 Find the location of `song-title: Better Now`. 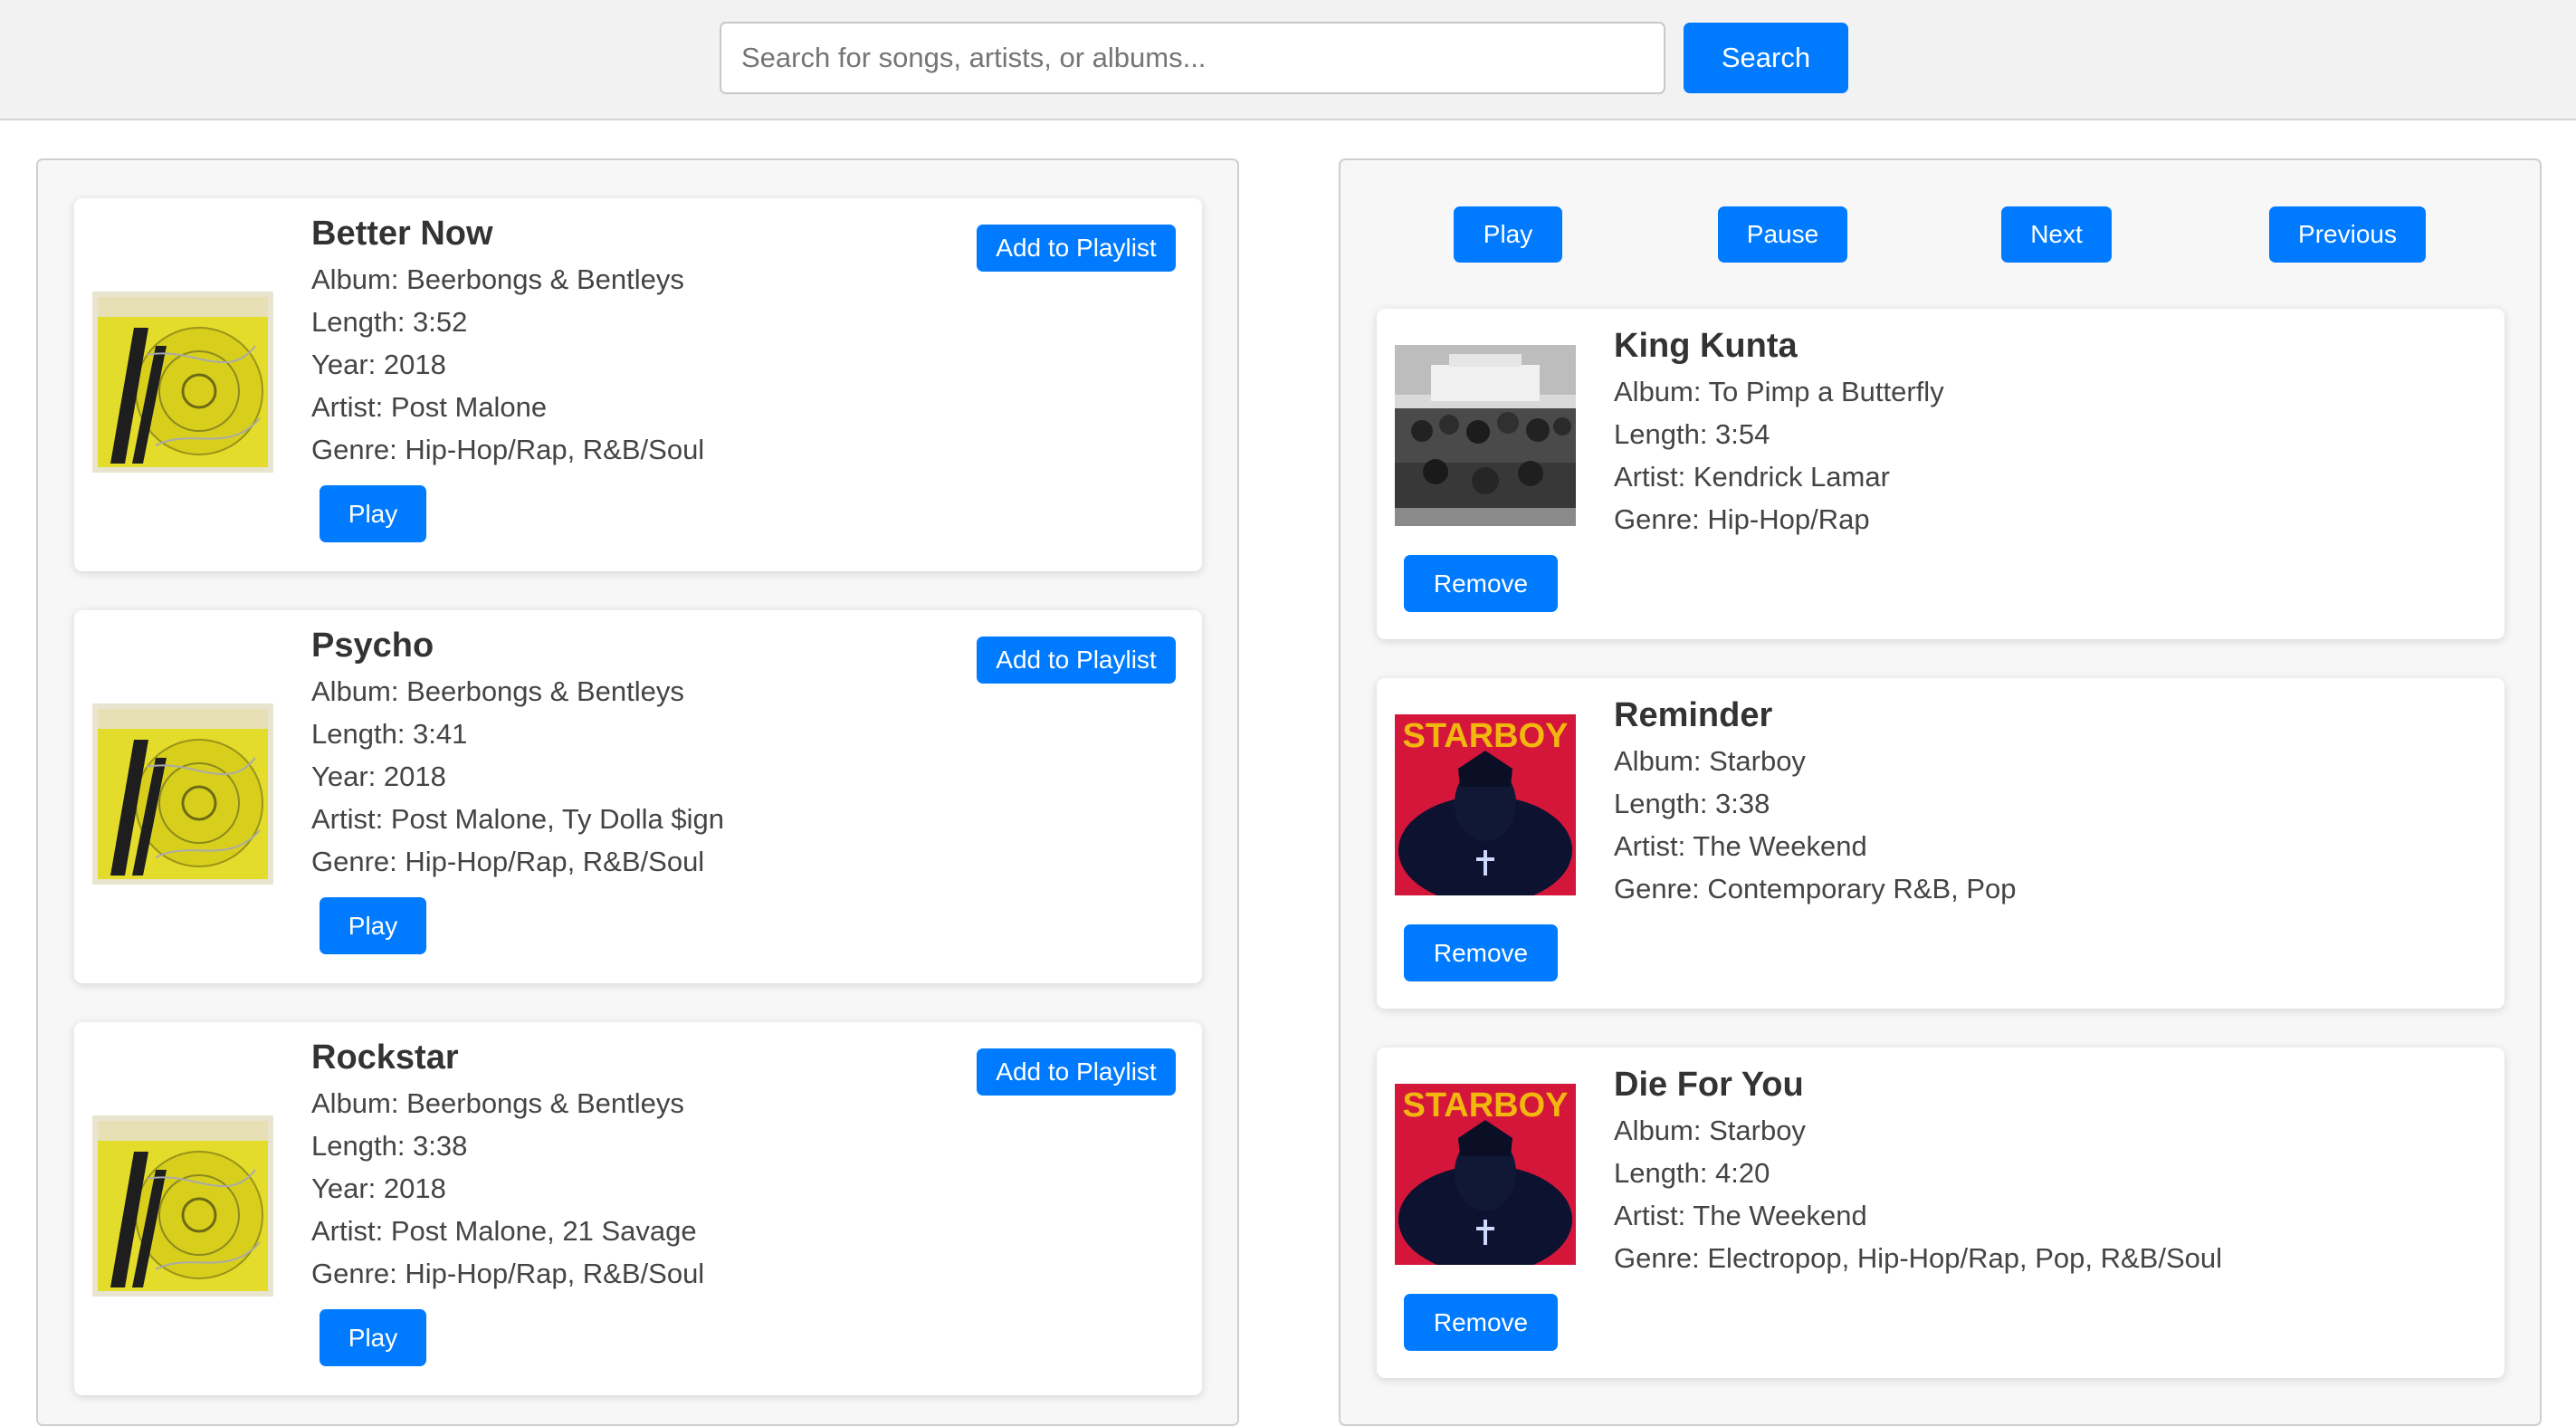

song-title: Better Now is located at coordinates (402, 234).